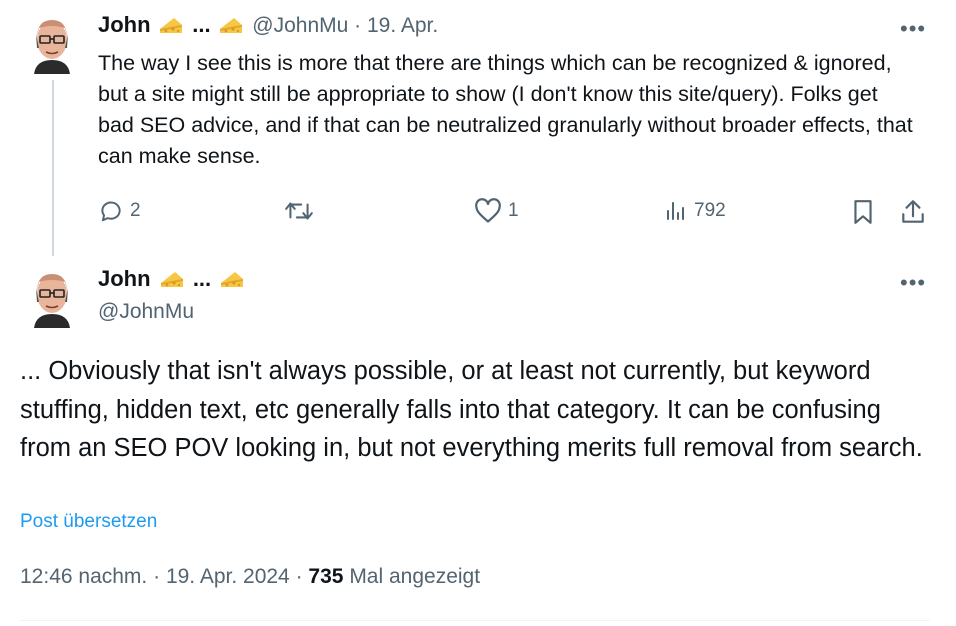  Describe the element at coordinates (111, 211) in the screenshot. I see `reply-icon` at that location.